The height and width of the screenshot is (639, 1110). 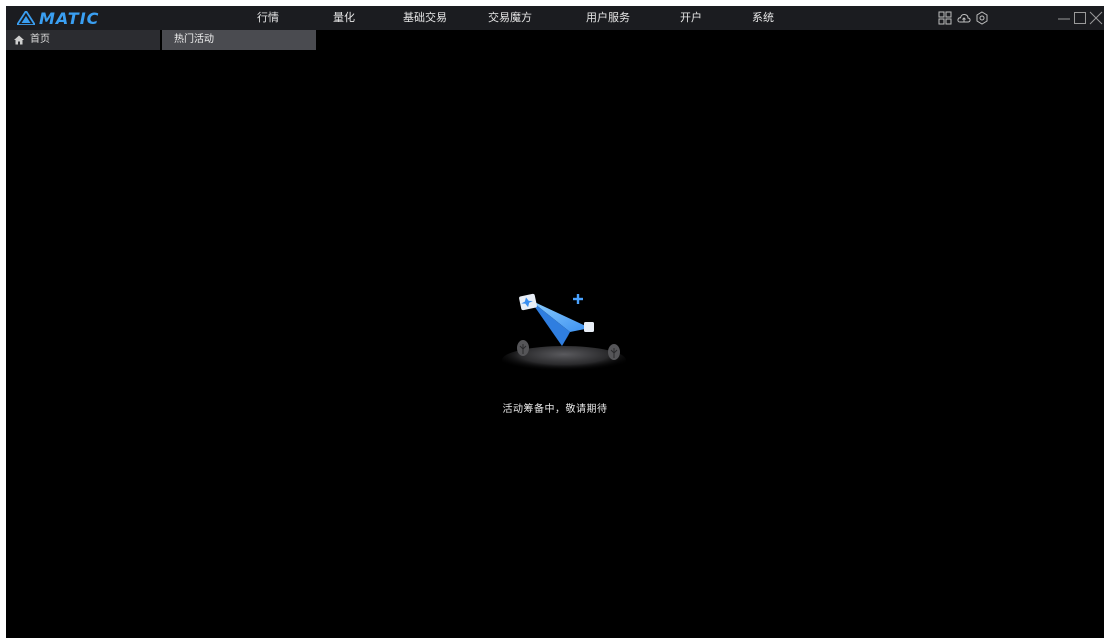 I want to click on maximize-icon, so click(x=1080, y=18).